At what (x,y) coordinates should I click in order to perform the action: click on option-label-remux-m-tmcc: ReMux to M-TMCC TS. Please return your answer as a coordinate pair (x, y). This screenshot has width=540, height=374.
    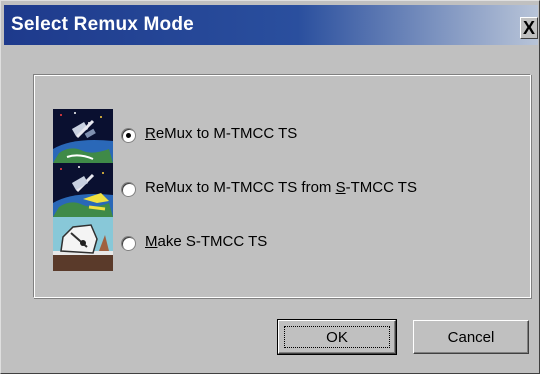
    Looking at the image, I should click on (221, 133).